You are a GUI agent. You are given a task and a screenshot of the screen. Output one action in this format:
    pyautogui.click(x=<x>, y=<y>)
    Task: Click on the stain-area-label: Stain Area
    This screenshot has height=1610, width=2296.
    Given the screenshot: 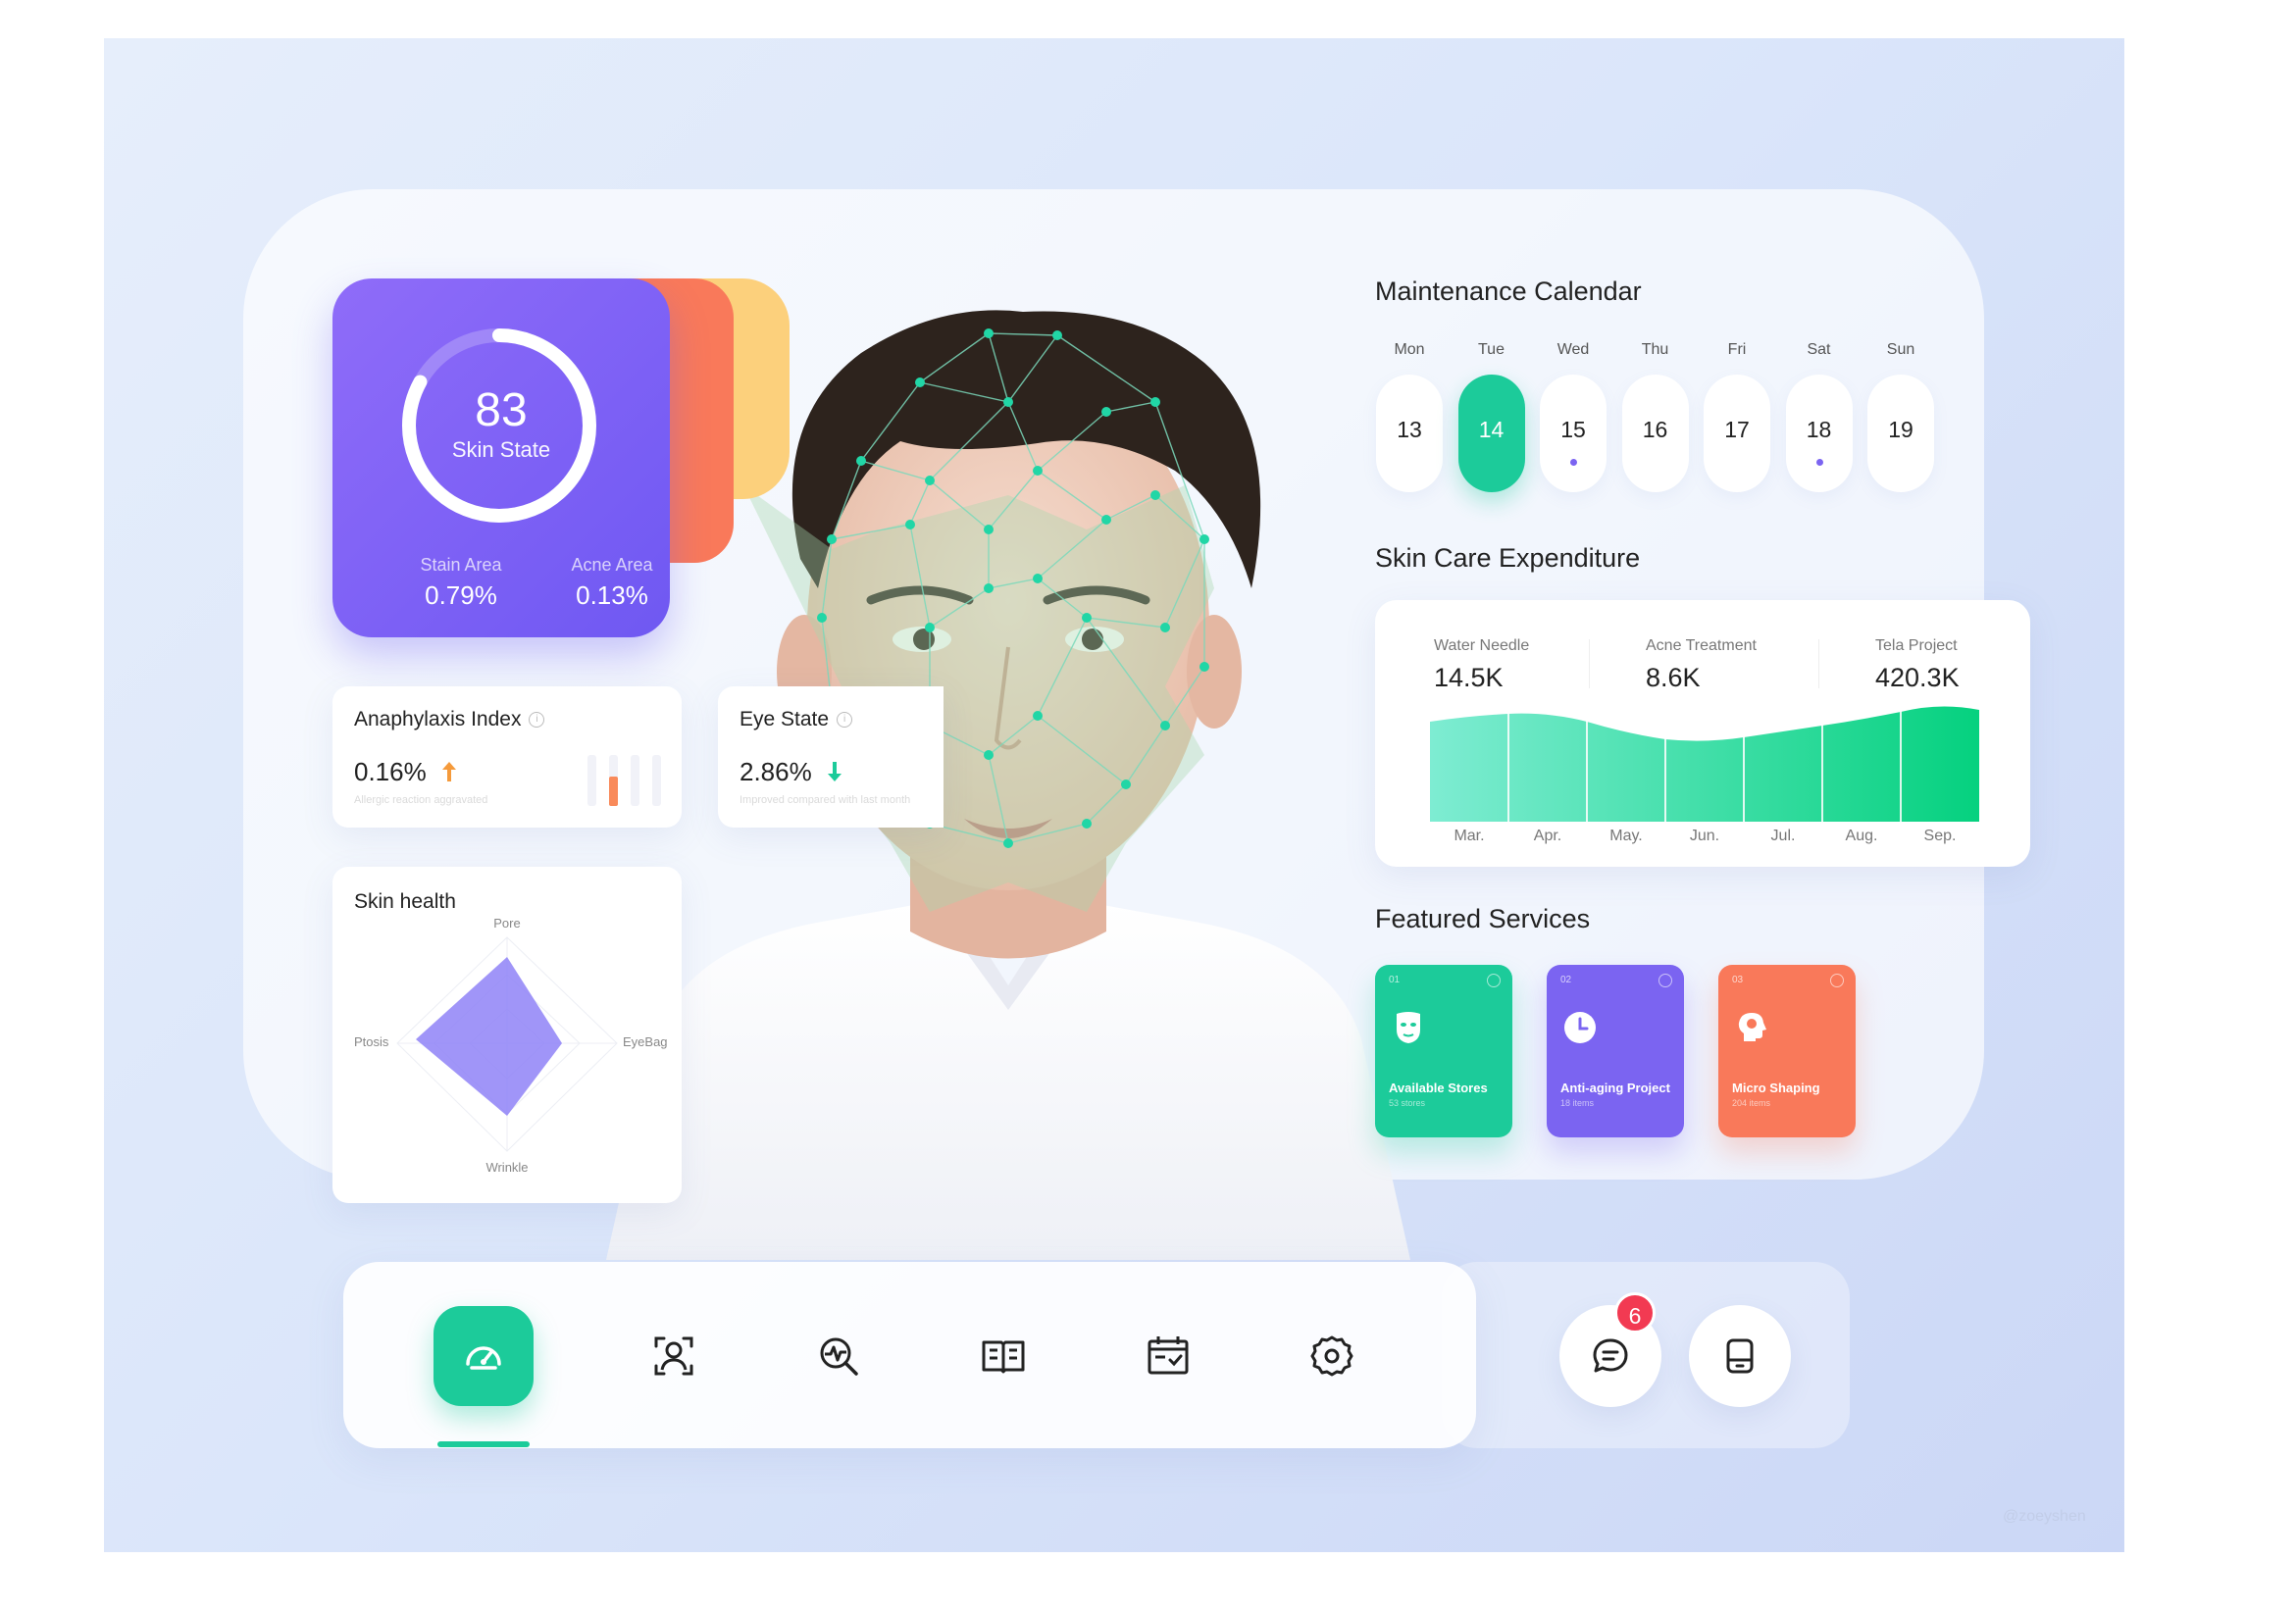 What is the action you would take?
    pyautogui.click(x=461, y=565)
    